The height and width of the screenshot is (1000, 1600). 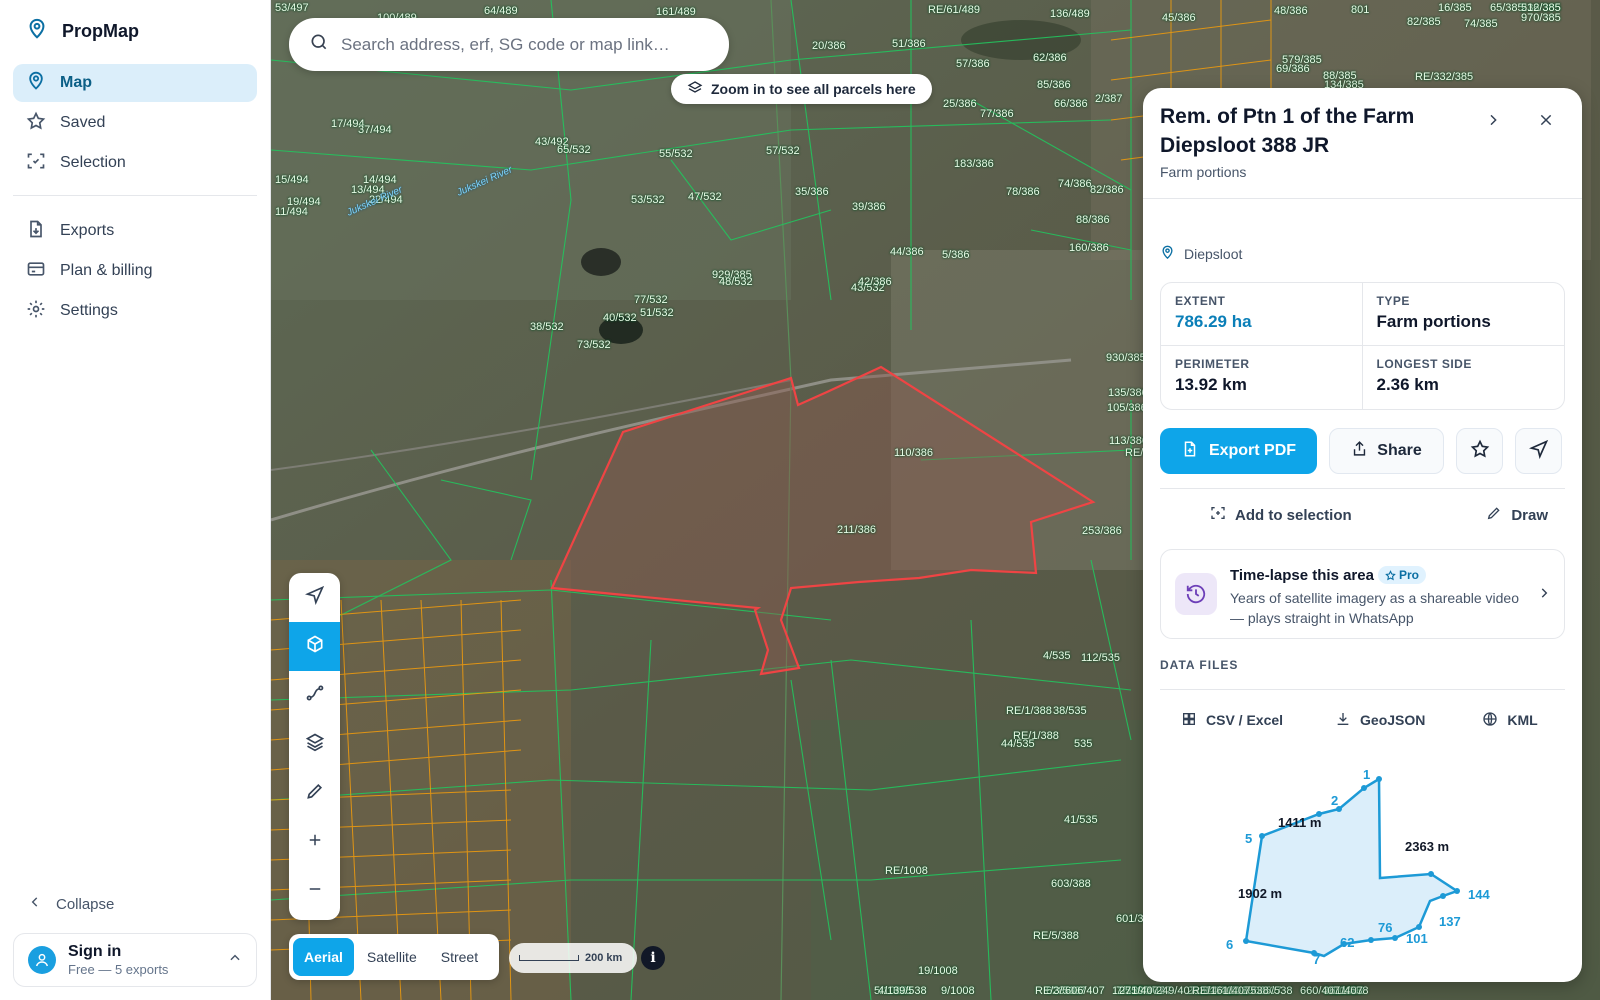 What do you see at coordinates (1340, 76) in the screenshot?
I see `parcel-label: 88/385` at bounding box center [1340, 76].